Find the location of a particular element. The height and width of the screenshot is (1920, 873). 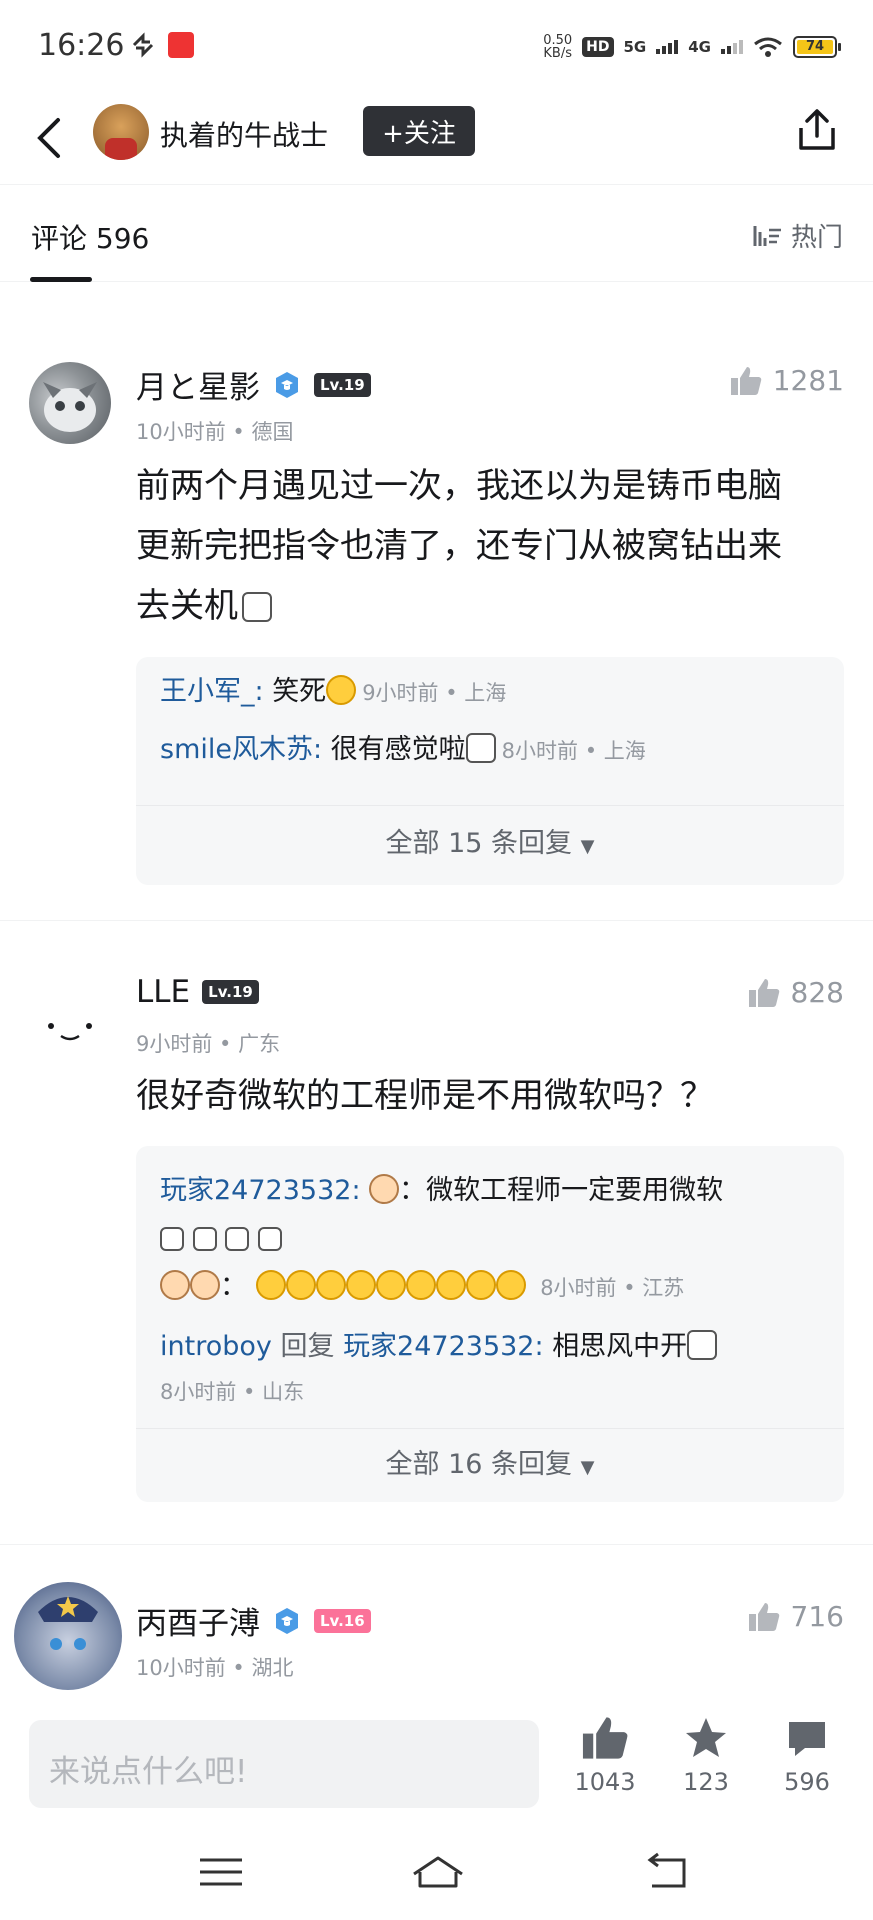

reply-item: introboy 回复 玩家24723532: 相思风中开 is located at coordinates (490, 1347).